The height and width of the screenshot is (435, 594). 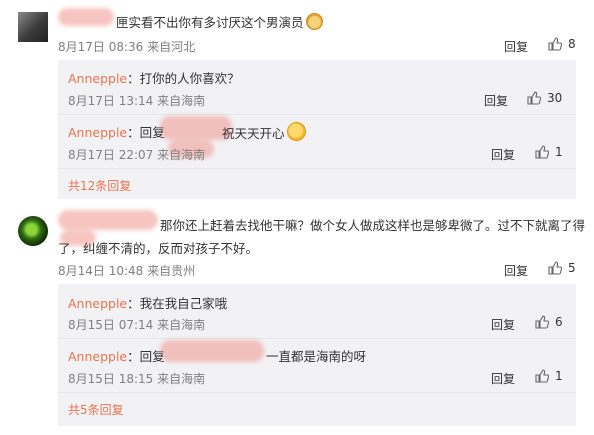 I want to click on more-replies-link: 共5条回复, so click(x=96, y=409).